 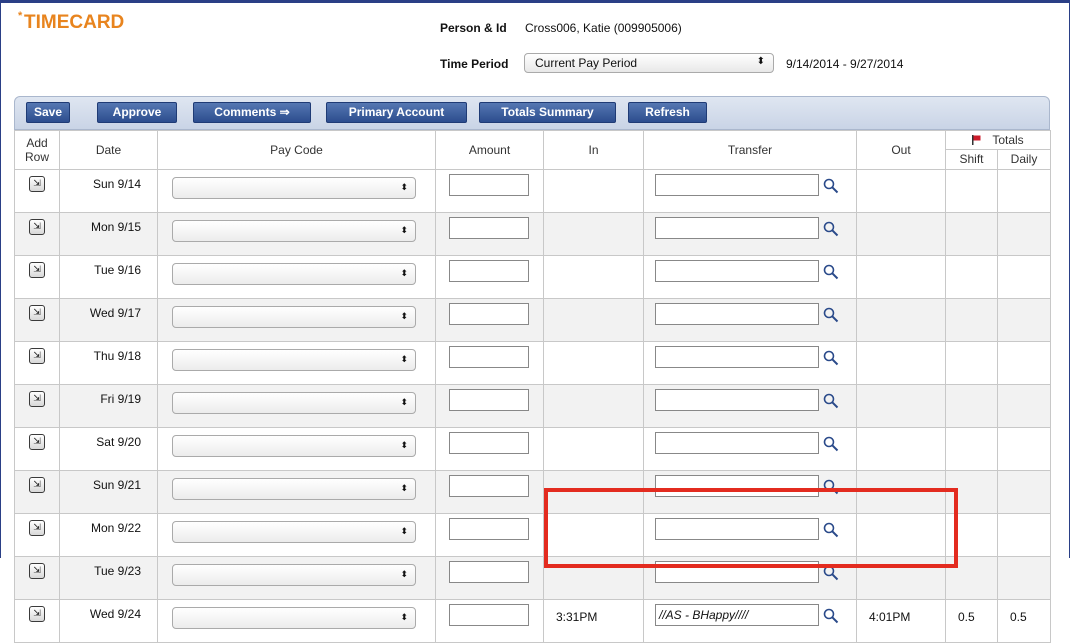 What do you see at coordinates (74, 22) in the screenshot?
I see `title-text: TIMECARD` at bounding box center [74, 22].